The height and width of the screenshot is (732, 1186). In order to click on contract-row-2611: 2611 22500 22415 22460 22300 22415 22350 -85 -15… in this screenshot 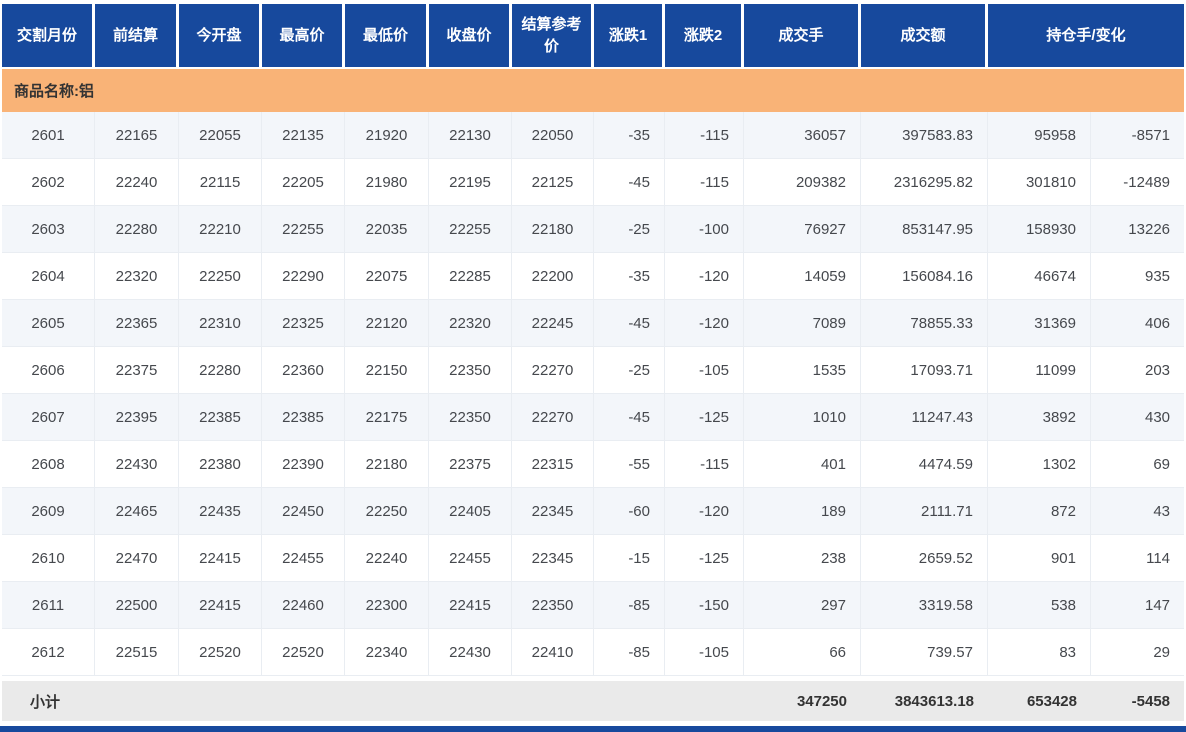, I will do `click(593, 605)`.